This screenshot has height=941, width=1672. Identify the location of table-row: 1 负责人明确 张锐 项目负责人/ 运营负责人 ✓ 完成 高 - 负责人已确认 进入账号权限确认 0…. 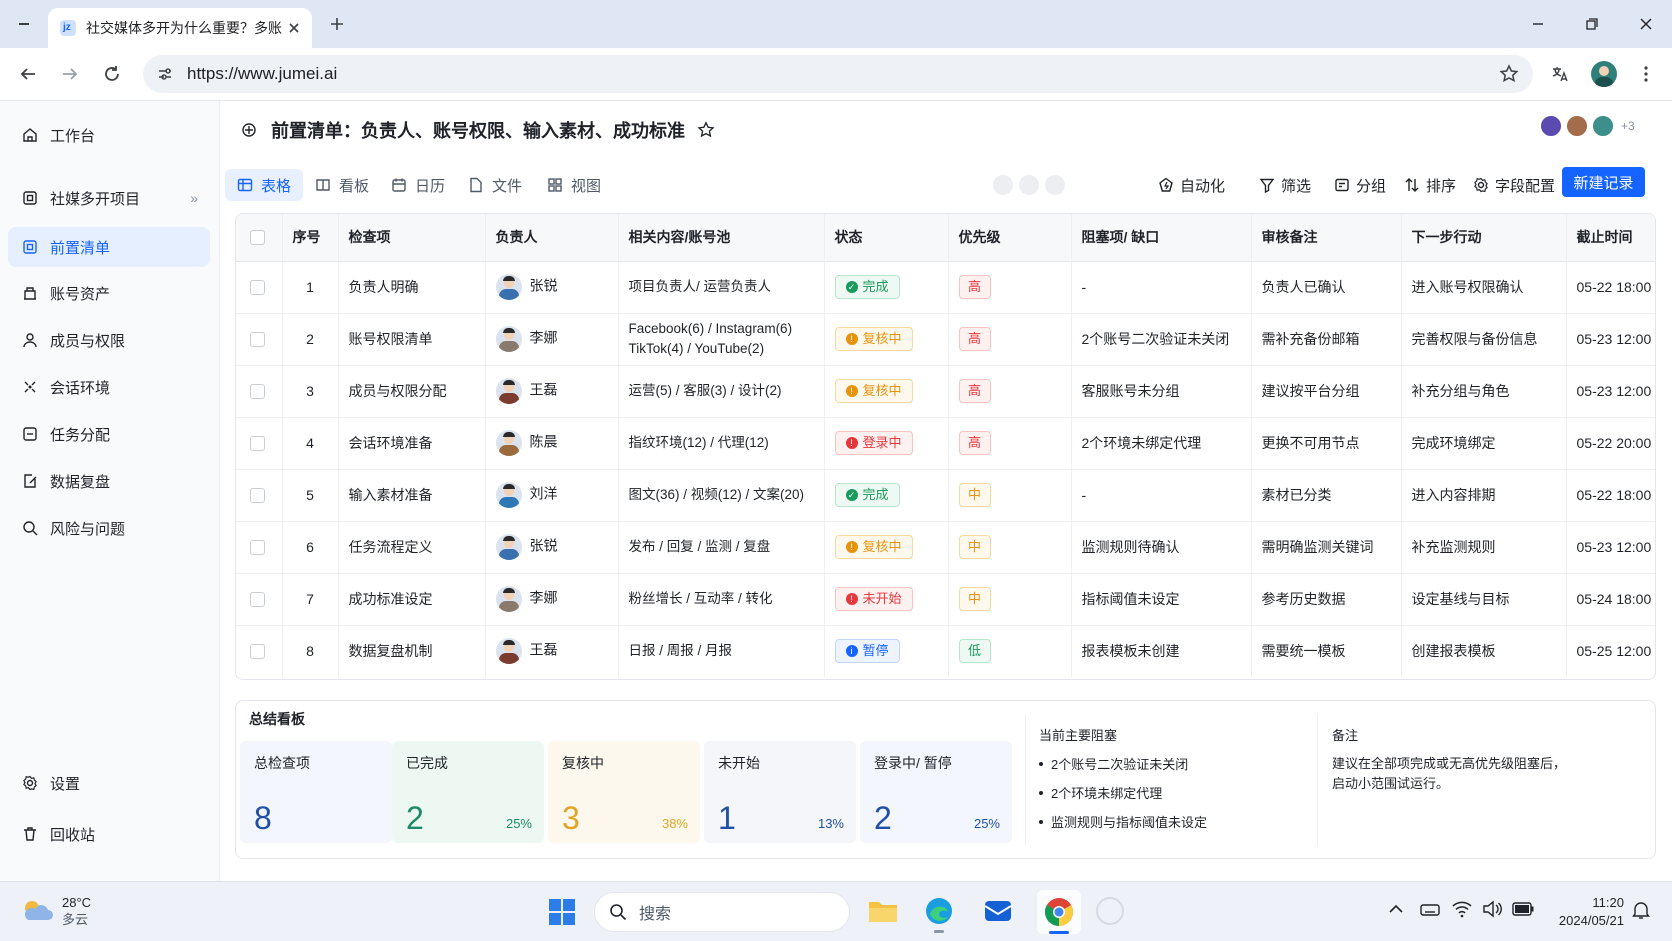
(945, 287).